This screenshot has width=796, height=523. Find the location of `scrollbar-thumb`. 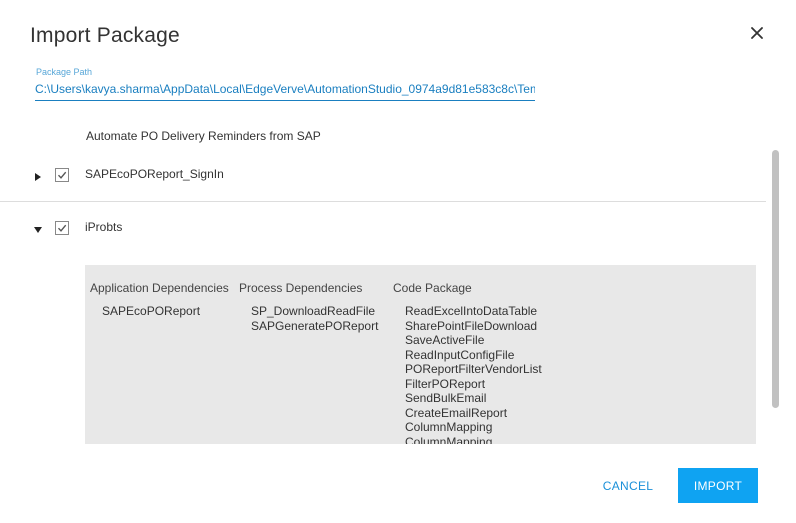

scrollbar-thumb is located at coordinates (775, 279).